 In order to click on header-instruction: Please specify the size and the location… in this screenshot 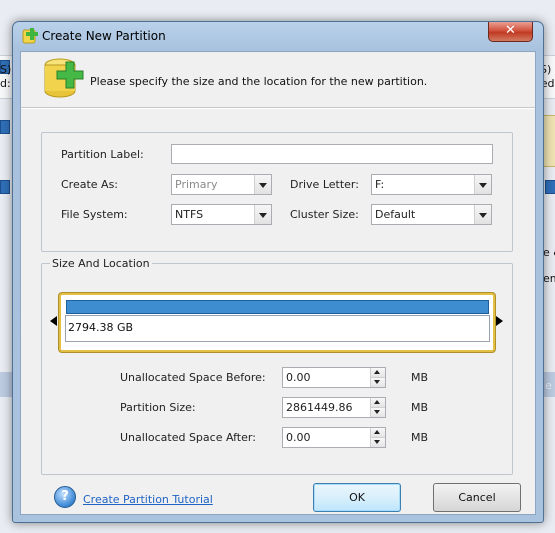, I will do `click(259, 81)`.